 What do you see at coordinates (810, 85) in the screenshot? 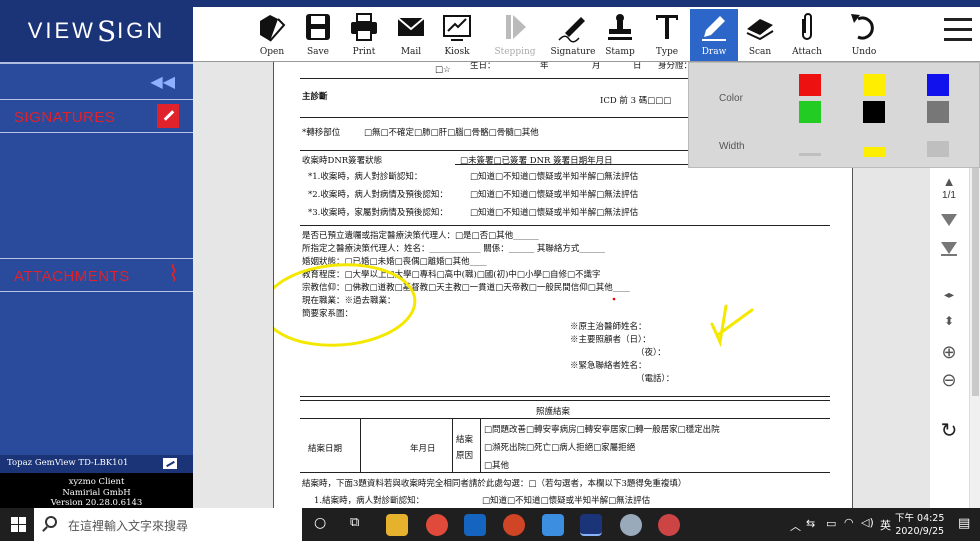
I see `color-swatch-red` at bounding box center [810, 85].